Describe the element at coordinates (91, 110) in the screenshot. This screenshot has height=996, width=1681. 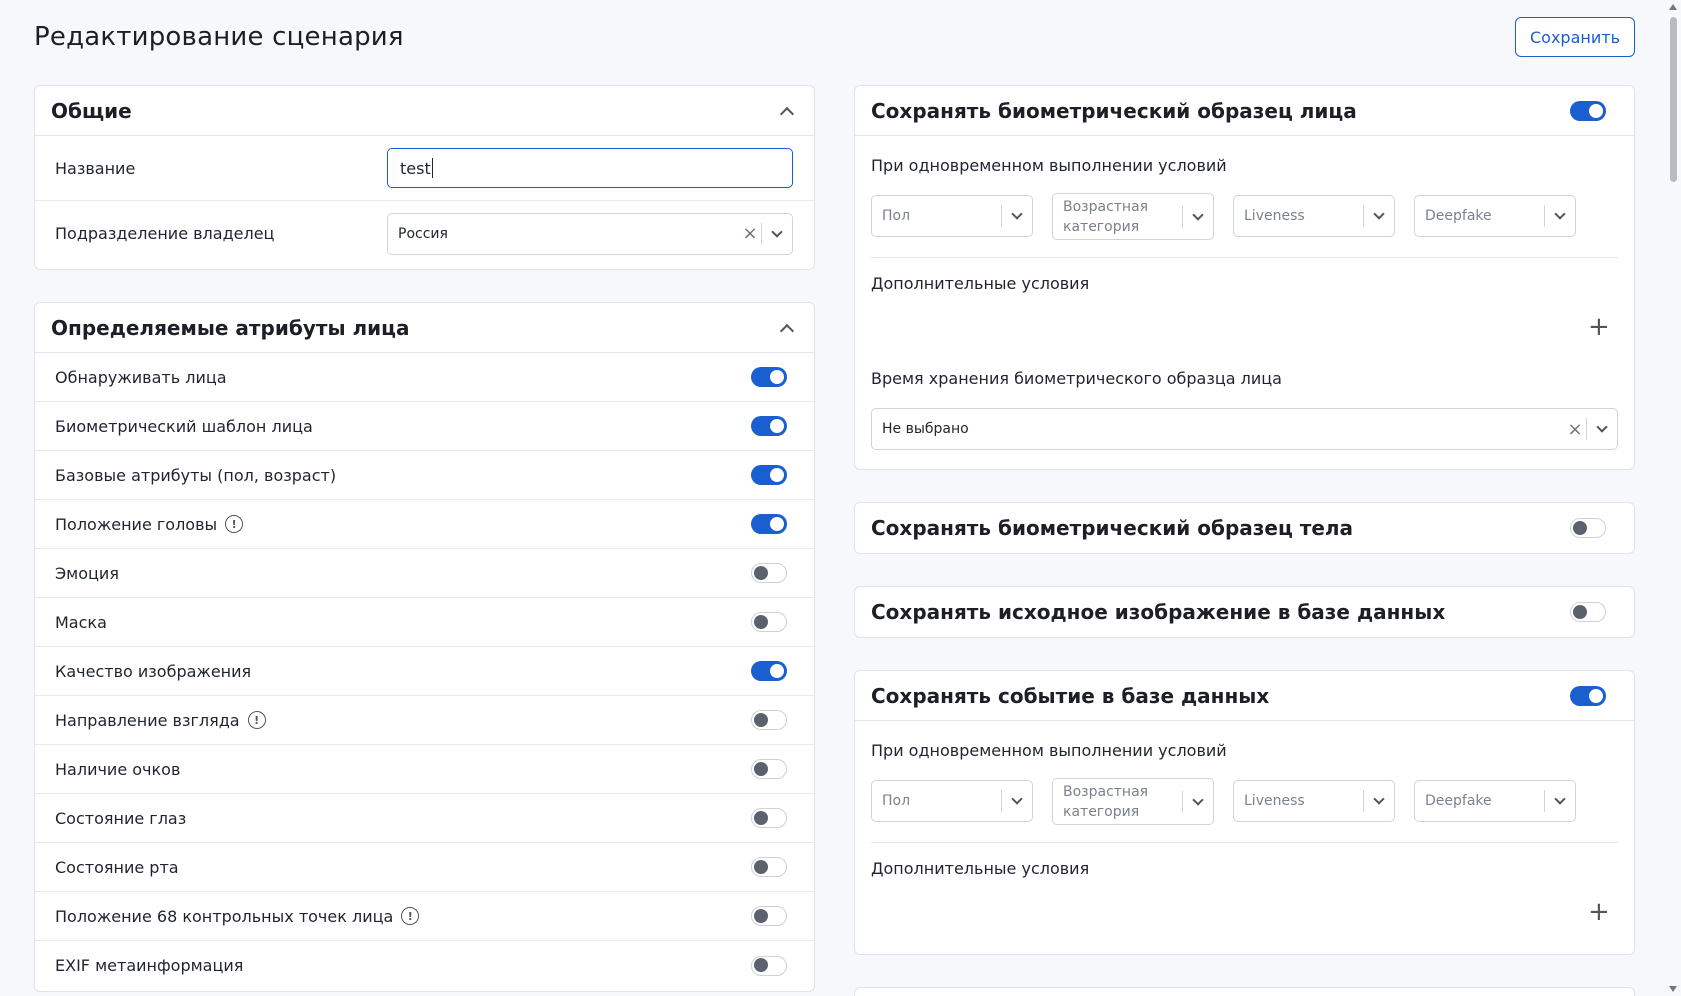
I see `general-card-title: Общие` at that location.